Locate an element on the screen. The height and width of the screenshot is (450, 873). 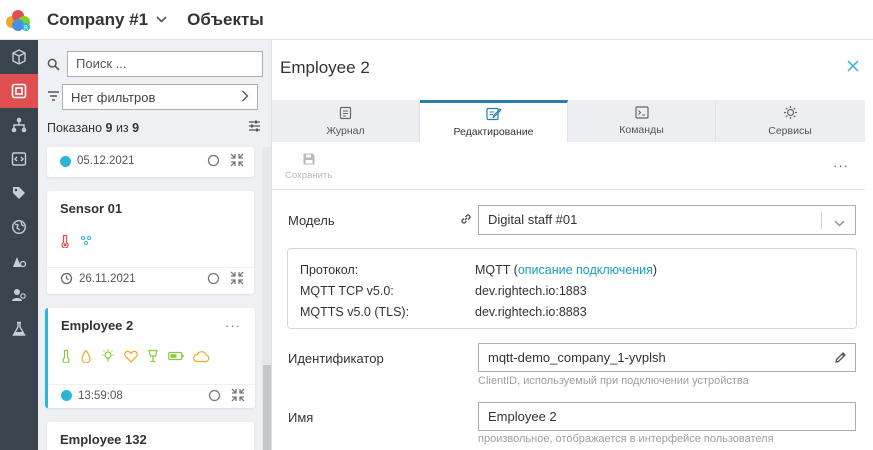
tab-edit: Редактирование is located at coordinates (494, 121).